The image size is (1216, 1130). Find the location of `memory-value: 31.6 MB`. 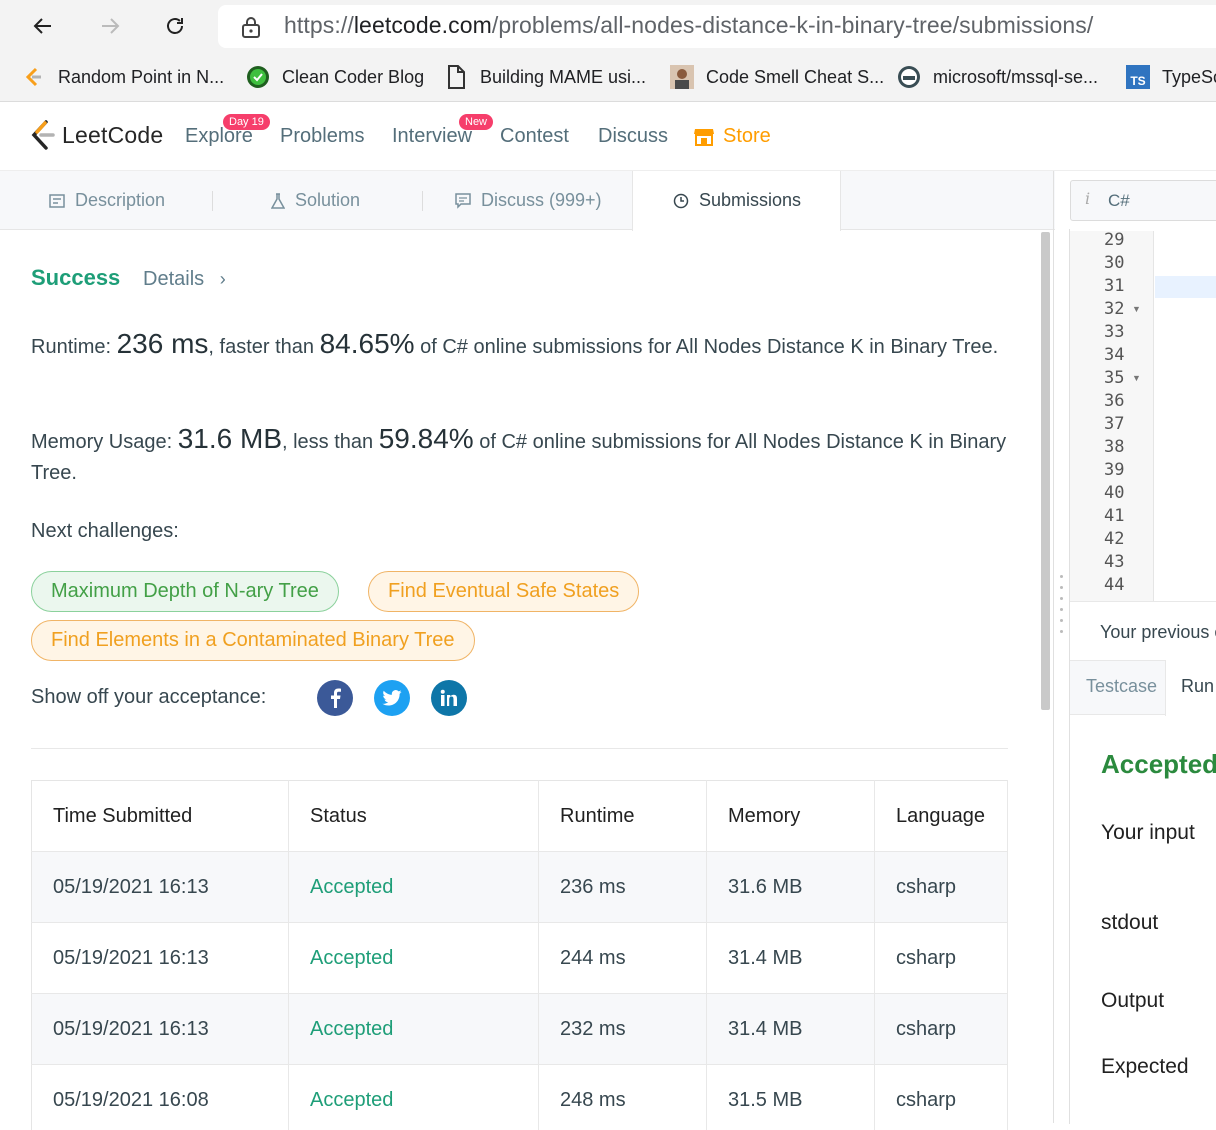

memory-value: 31.6 MB is located at coordinates (229, 438).